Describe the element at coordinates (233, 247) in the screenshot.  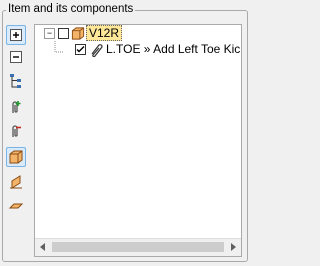
I see `scroll-right-icon` at that location.